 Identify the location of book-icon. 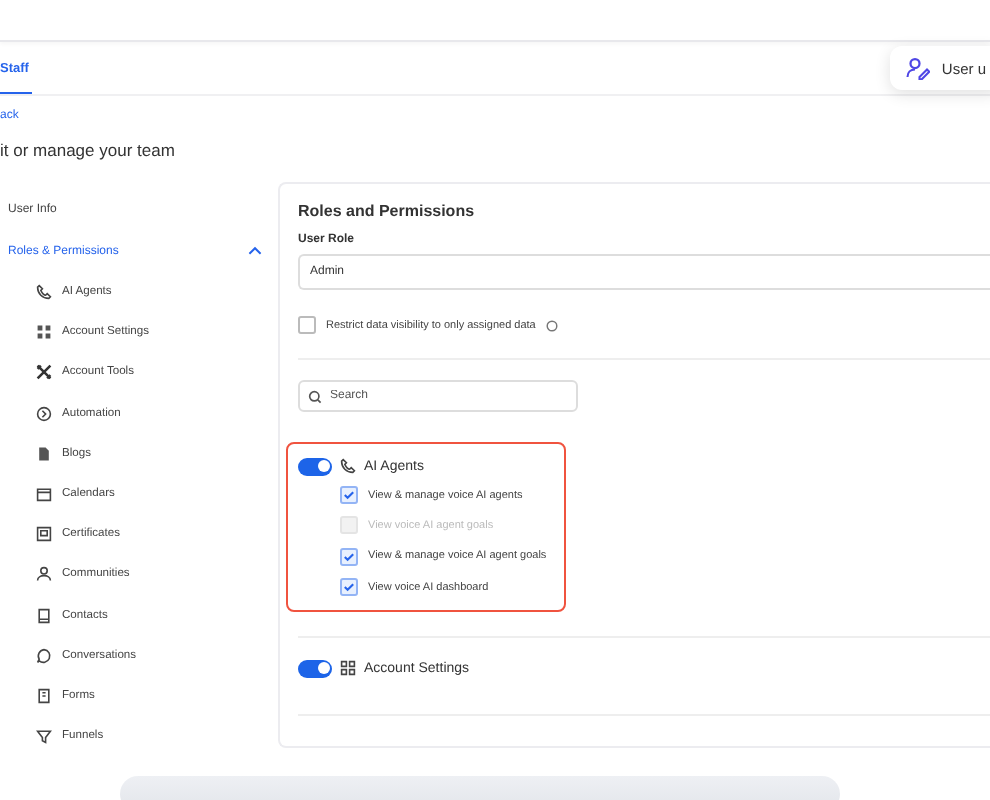
(44, 615).